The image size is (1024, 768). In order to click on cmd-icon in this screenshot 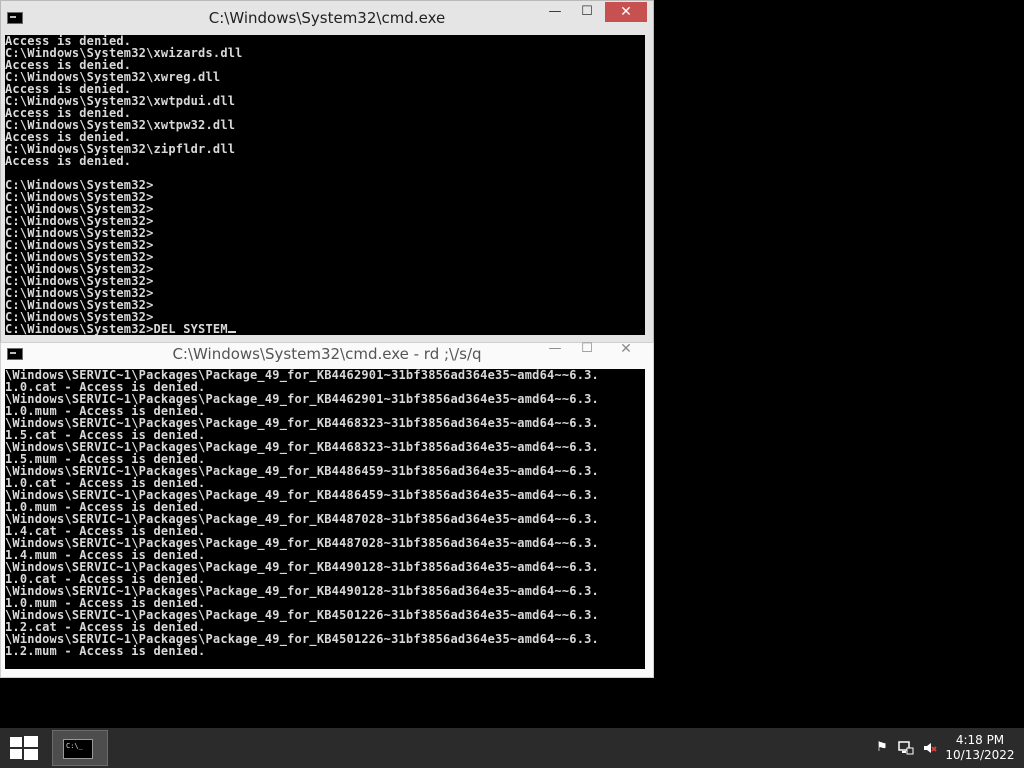, I will do `click(78, 749)`.